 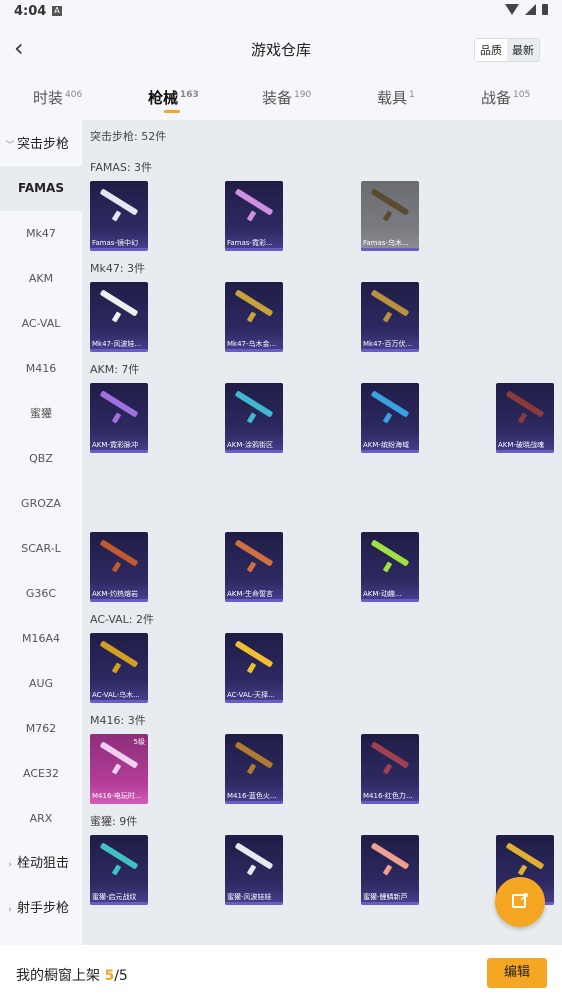 I want to click on status-icons, so click(x=526, y=9).